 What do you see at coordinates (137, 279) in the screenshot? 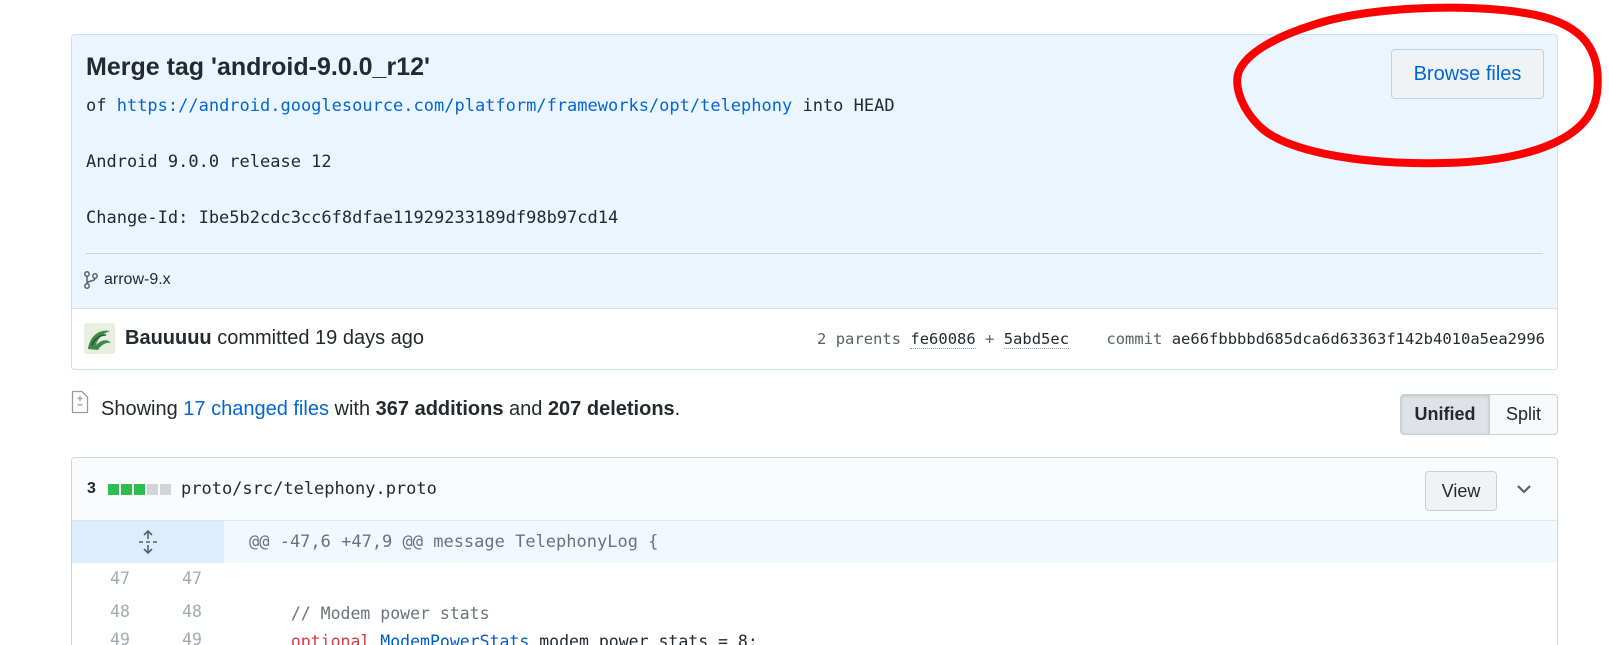
I see `branch-name: arrow-9.x` at bounding box center [137, 279].